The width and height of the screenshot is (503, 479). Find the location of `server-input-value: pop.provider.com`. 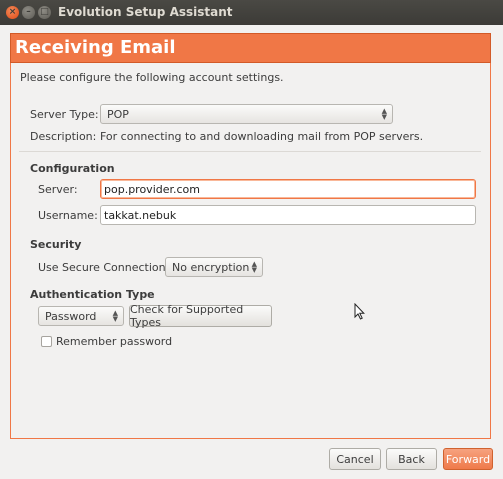

server-input-value: pop.provider.com is located at coordinates (152, 189).